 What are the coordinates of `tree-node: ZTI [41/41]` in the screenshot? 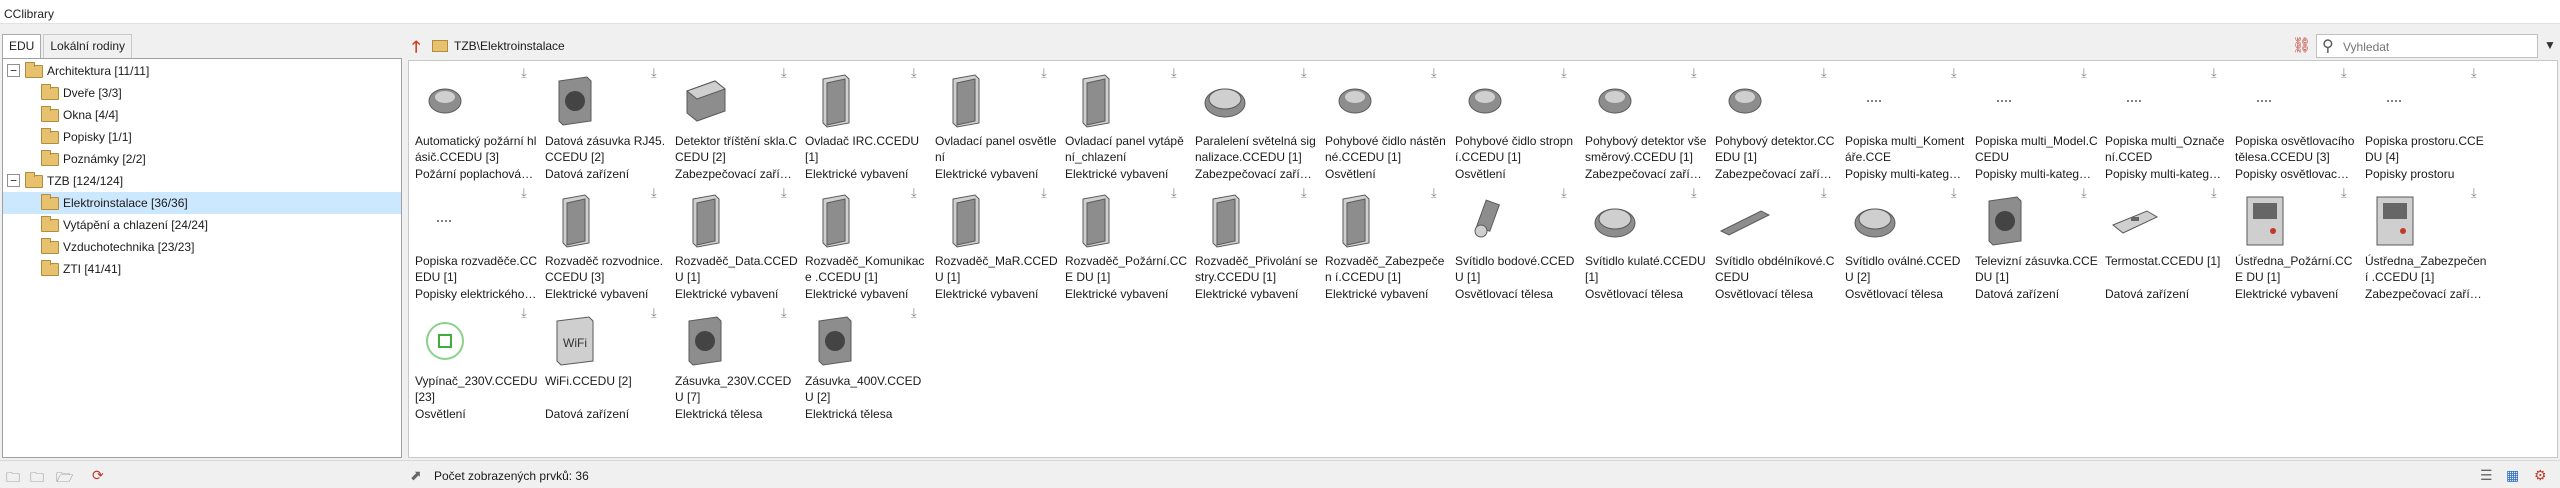 It's located at (202, 269).